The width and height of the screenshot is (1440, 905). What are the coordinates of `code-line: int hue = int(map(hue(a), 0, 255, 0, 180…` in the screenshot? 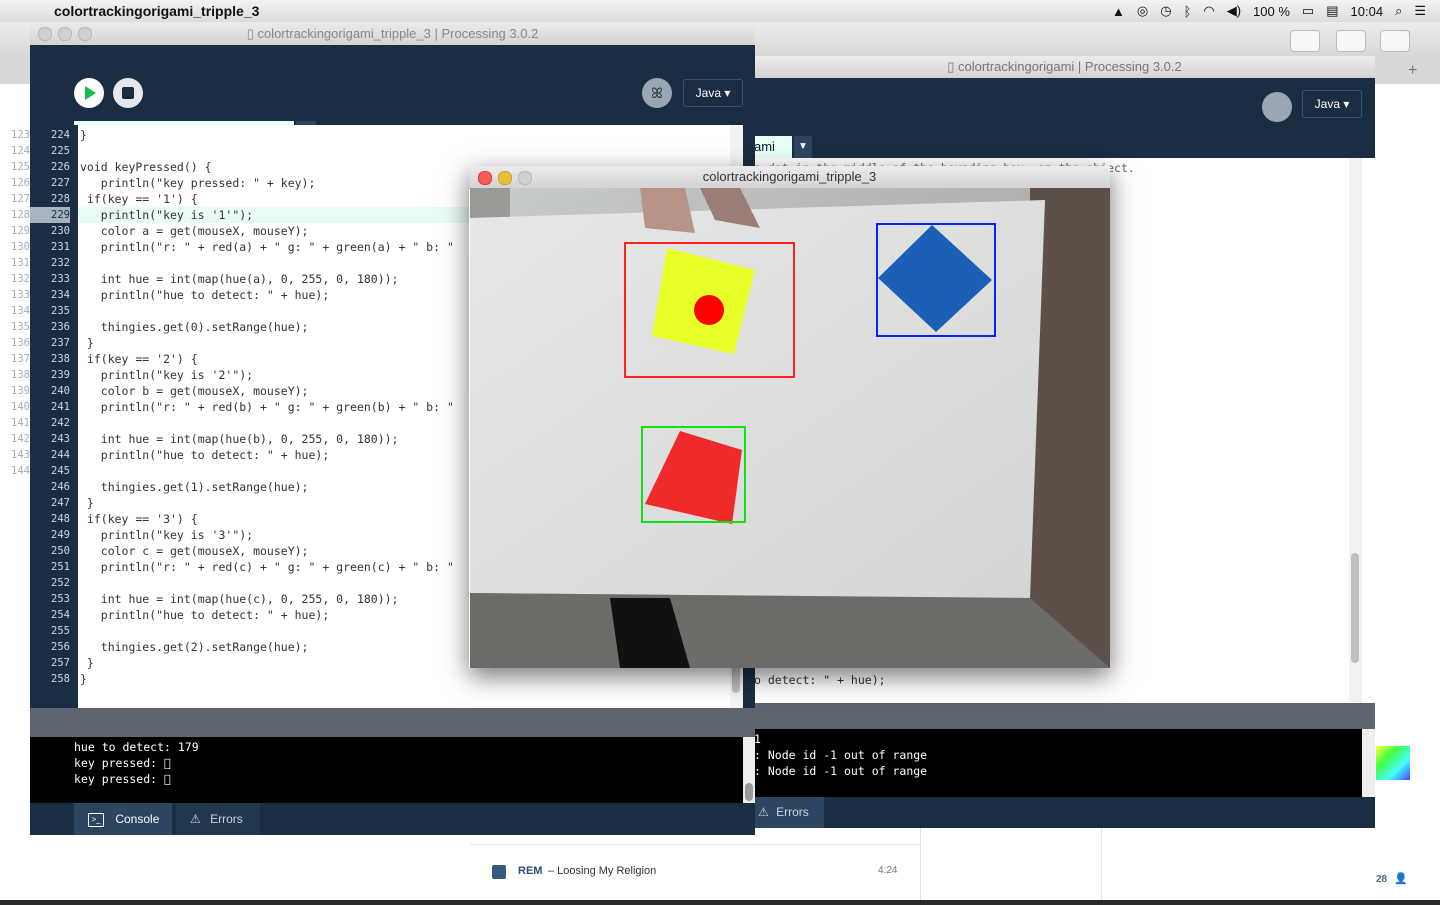 It's located at (239, 279).